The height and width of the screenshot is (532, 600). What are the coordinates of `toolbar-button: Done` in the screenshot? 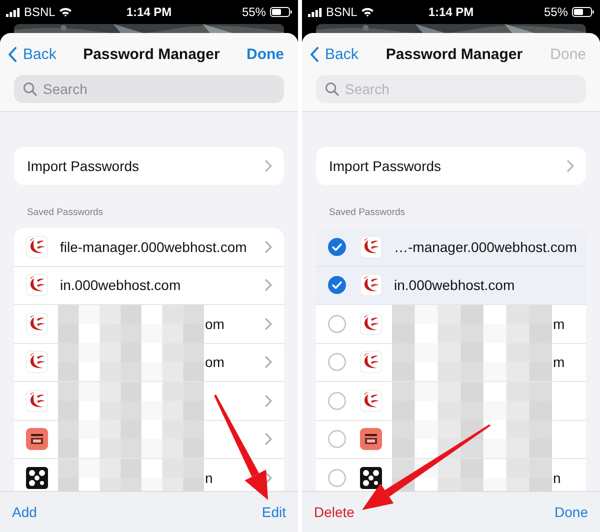 It's located at (571, 512).